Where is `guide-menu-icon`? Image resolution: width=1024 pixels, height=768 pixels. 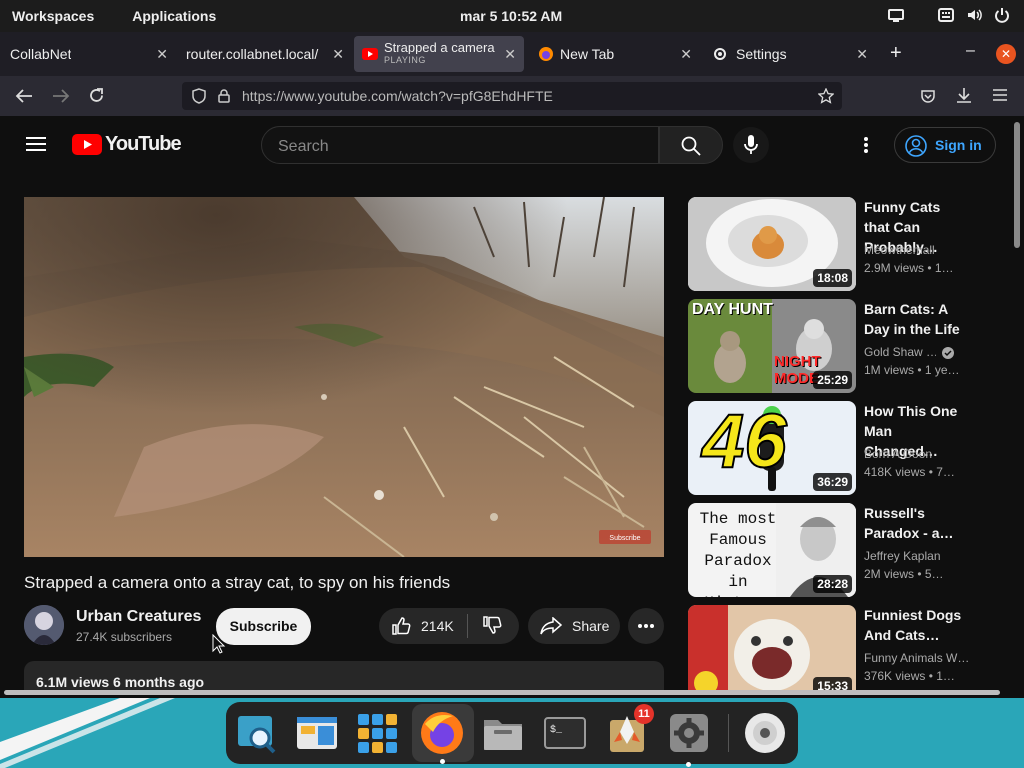
guide-menu-icon is located at coordinates (36, 144).